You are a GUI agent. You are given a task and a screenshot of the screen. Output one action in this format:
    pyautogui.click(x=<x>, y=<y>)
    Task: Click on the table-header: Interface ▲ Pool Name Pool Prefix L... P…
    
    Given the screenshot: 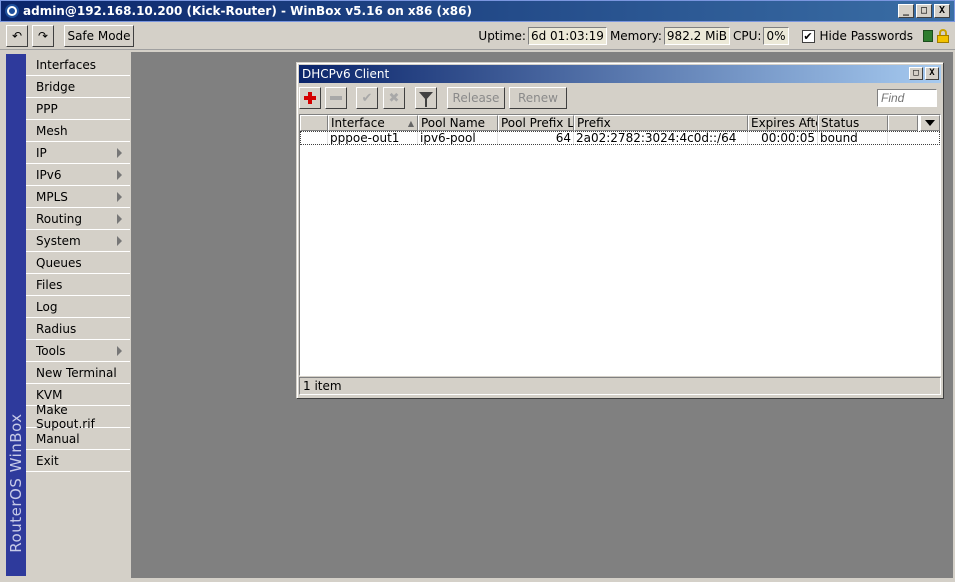 What is the action you would take?
    pyautogui.click(x=620, y=123)
    